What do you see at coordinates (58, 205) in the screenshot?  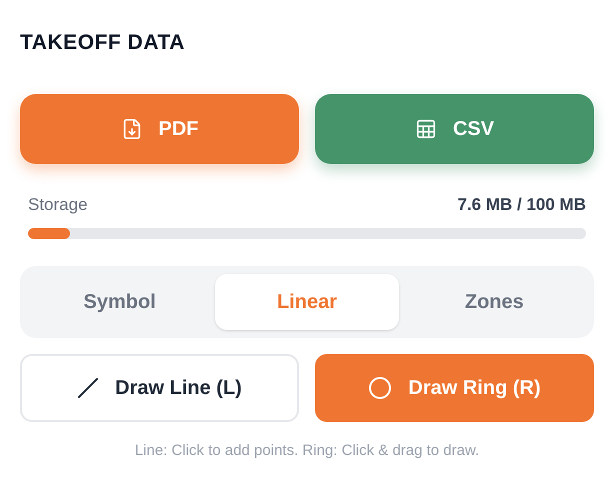 I see `storage-label: Storage` at bounding box center [58, 205].